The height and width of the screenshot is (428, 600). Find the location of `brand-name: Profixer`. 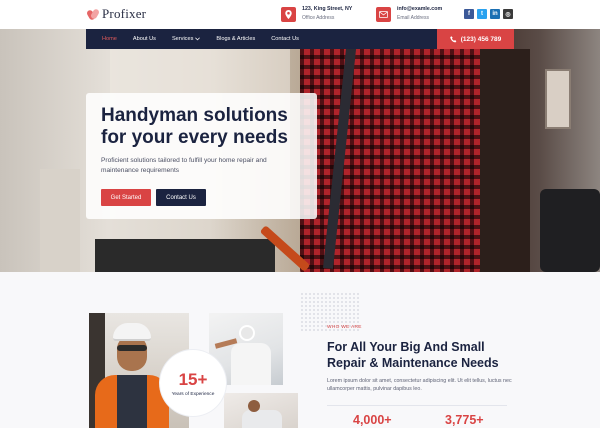

brand-name: Profixer is located at coordinates (124, 13).